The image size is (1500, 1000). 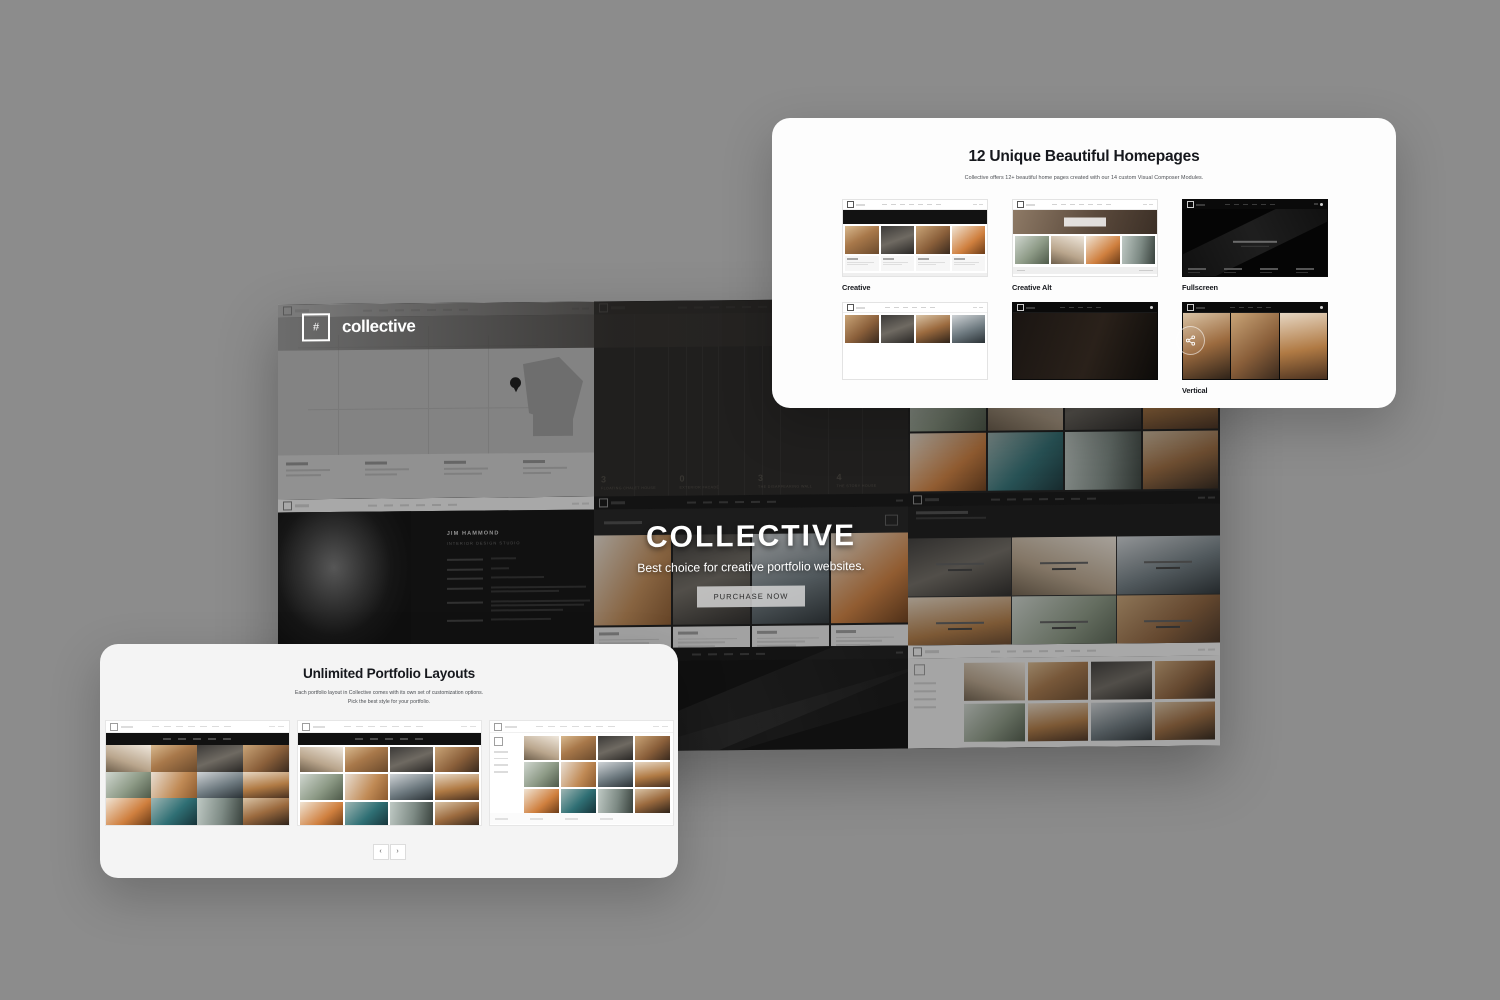 I want to click on layouts-thumbnail-row, so click(x=389, y=773).